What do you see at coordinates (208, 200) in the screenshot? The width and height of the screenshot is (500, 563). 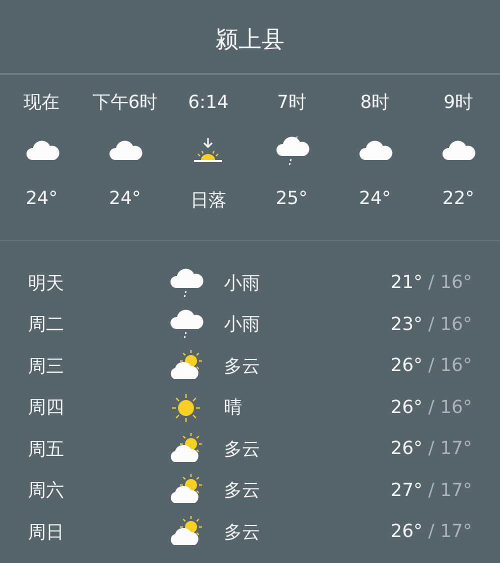 I see `hour-temperature: 日落` at bounding box center [208, 200].